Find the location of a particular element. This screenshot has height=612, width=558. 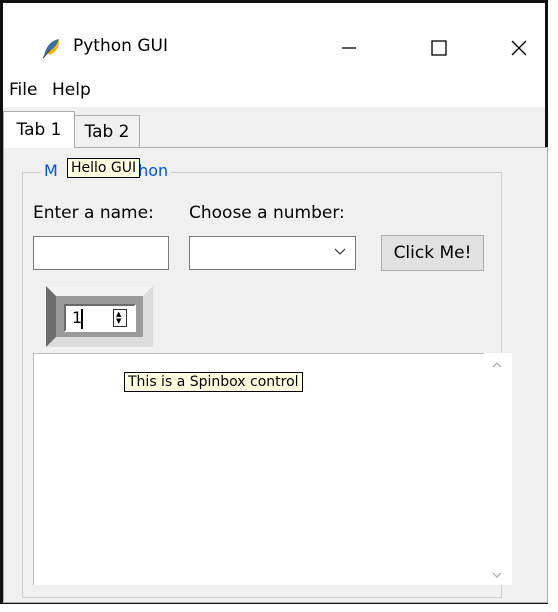

maximize-button is located at coordinates (439, 48).